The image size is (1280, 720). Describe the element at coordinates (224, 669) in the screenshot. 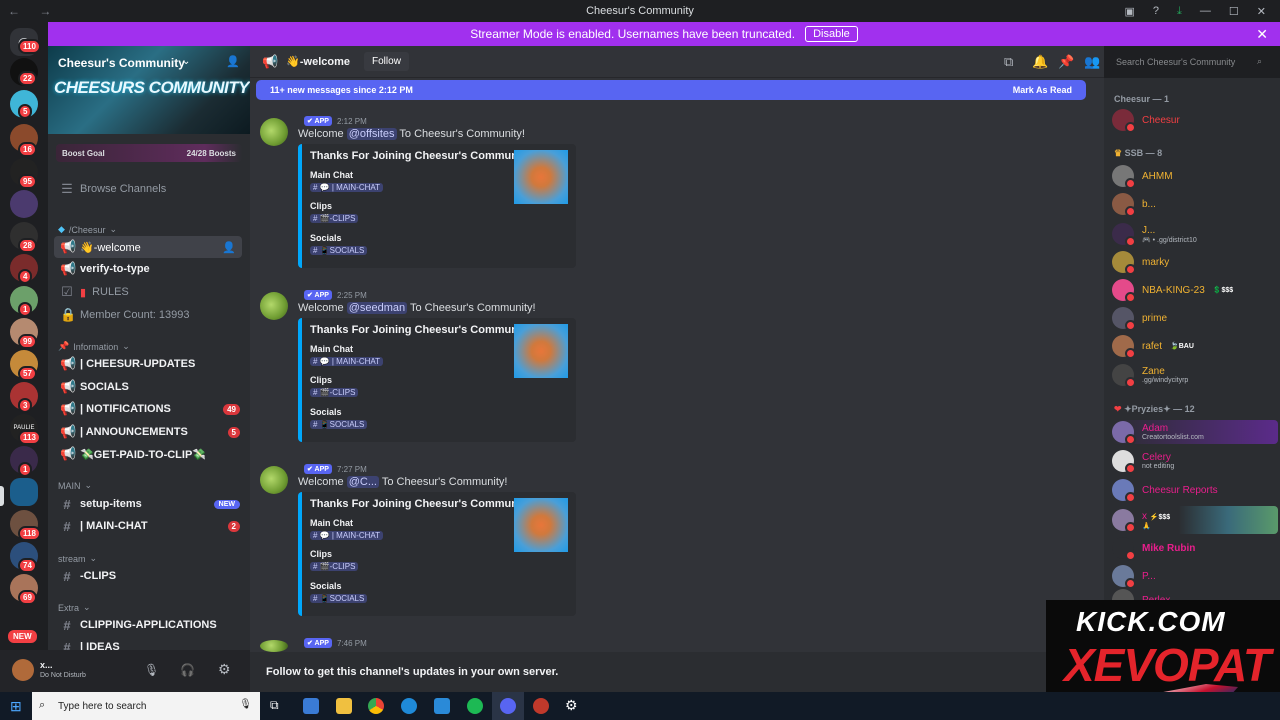

I see `gear-icon: ⚙` at that location.